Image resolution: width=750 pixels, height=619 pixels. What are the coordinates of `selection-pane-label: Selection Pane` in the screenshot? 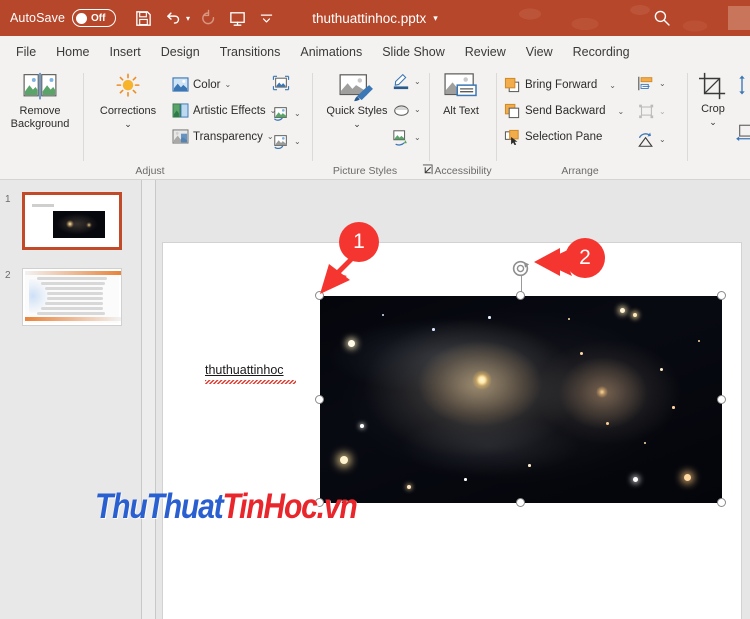 It's located at (564, 137).